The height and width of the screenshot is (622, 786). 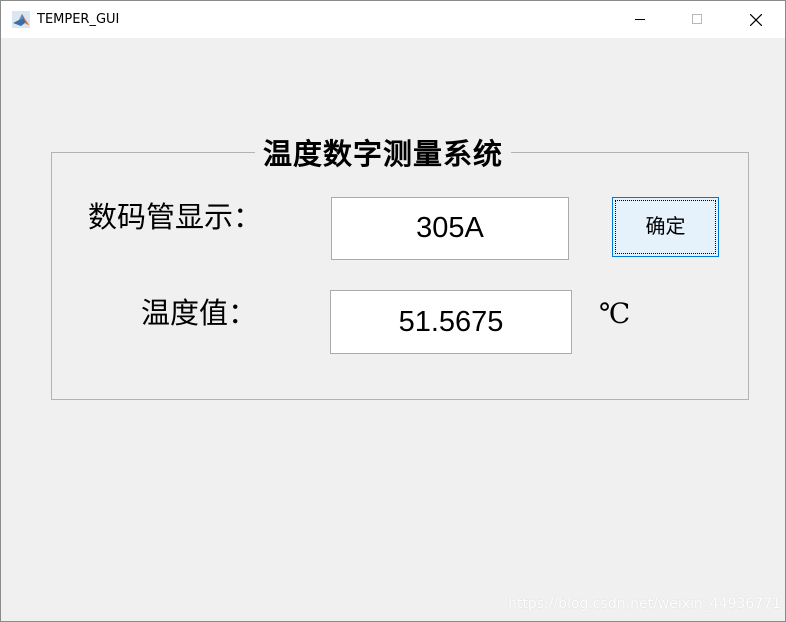 I want to click on minimize-button, so click(x=640, y=19).